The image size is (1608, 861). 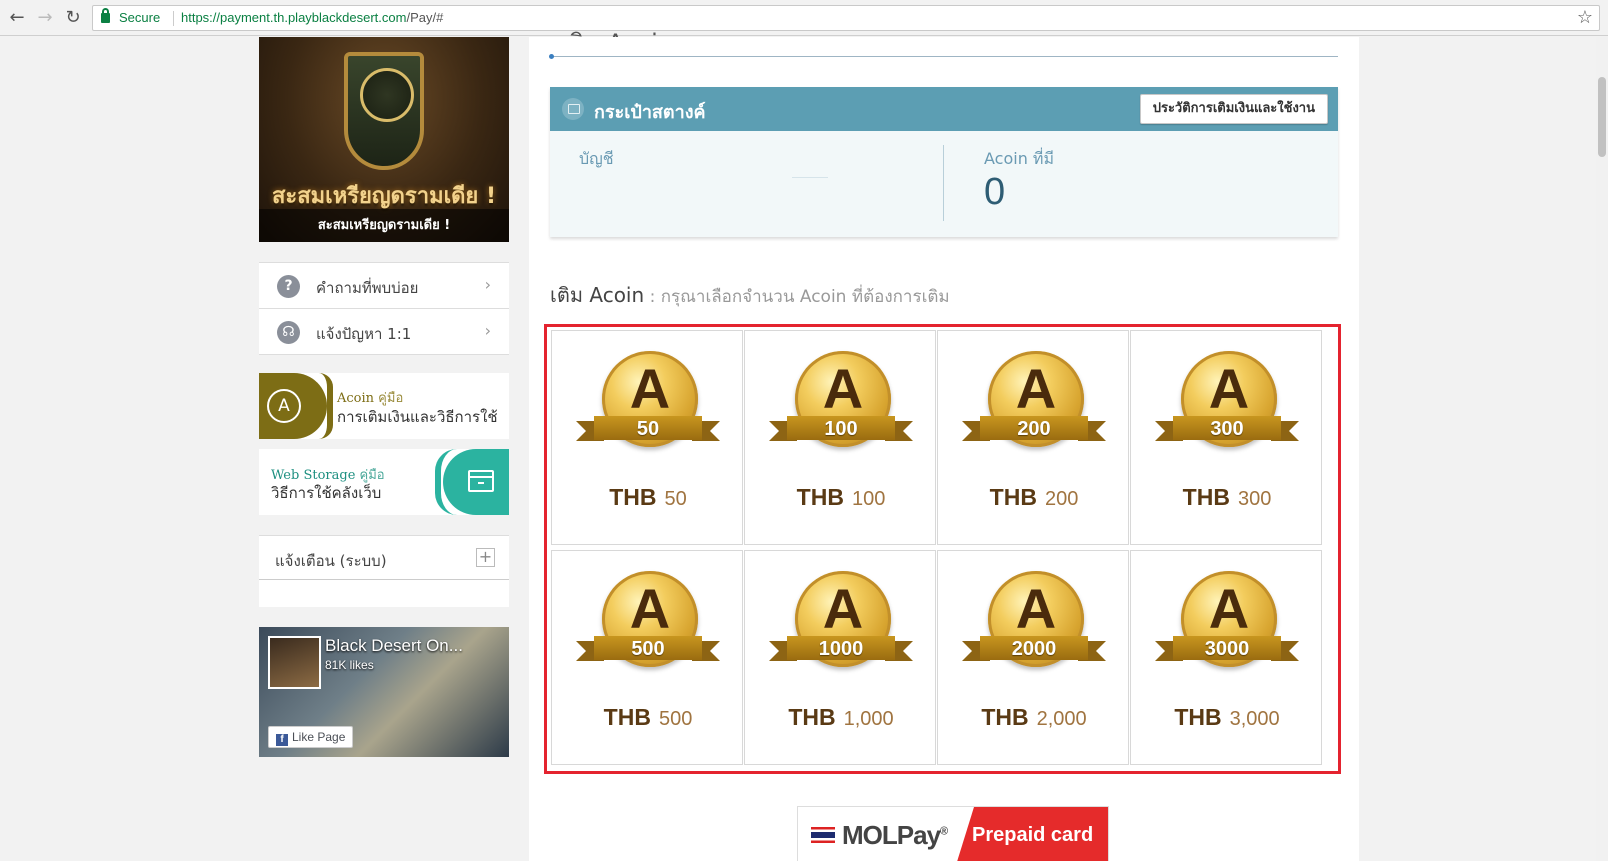 I want to click on package-price: THB 2,000, so click(x=1034, y=717).